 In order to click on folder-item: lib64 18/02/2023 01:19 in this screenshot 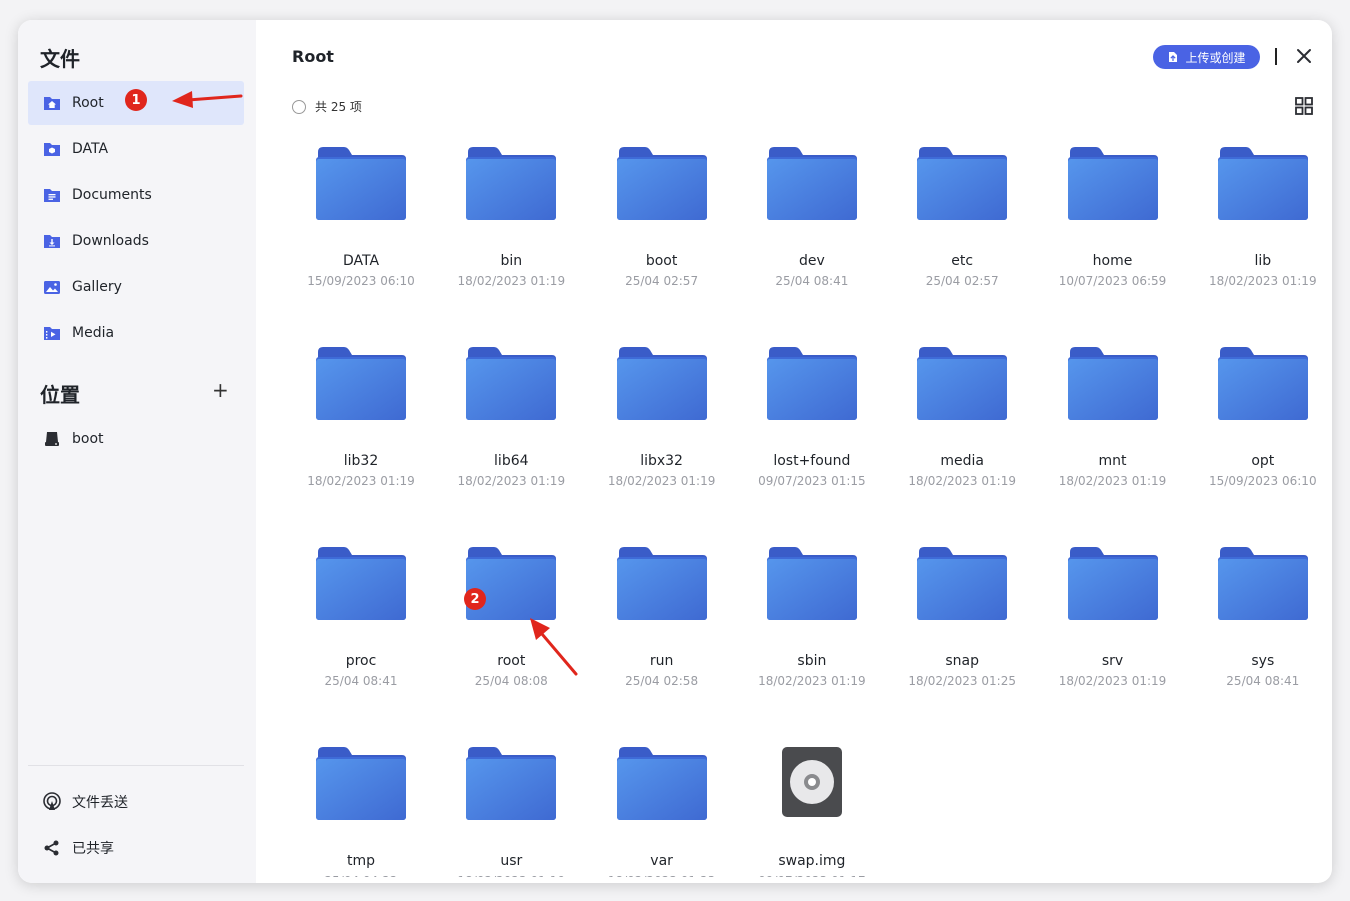, I will do `click(511, 432)`.